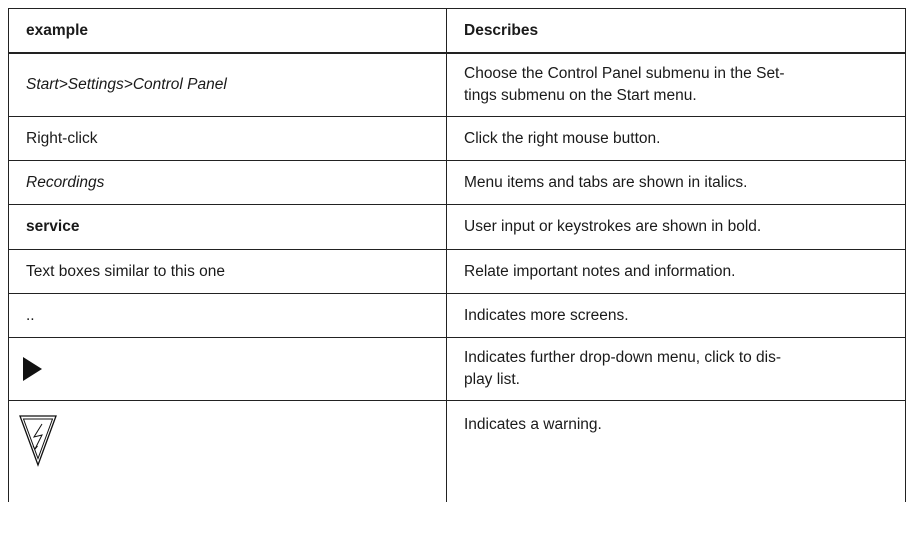 The height and width of the screenshot is (542, 913). What do you see at coordinates (909, 275) in the screenshot?
I see `page-margin` at bounding box center [909, 275].